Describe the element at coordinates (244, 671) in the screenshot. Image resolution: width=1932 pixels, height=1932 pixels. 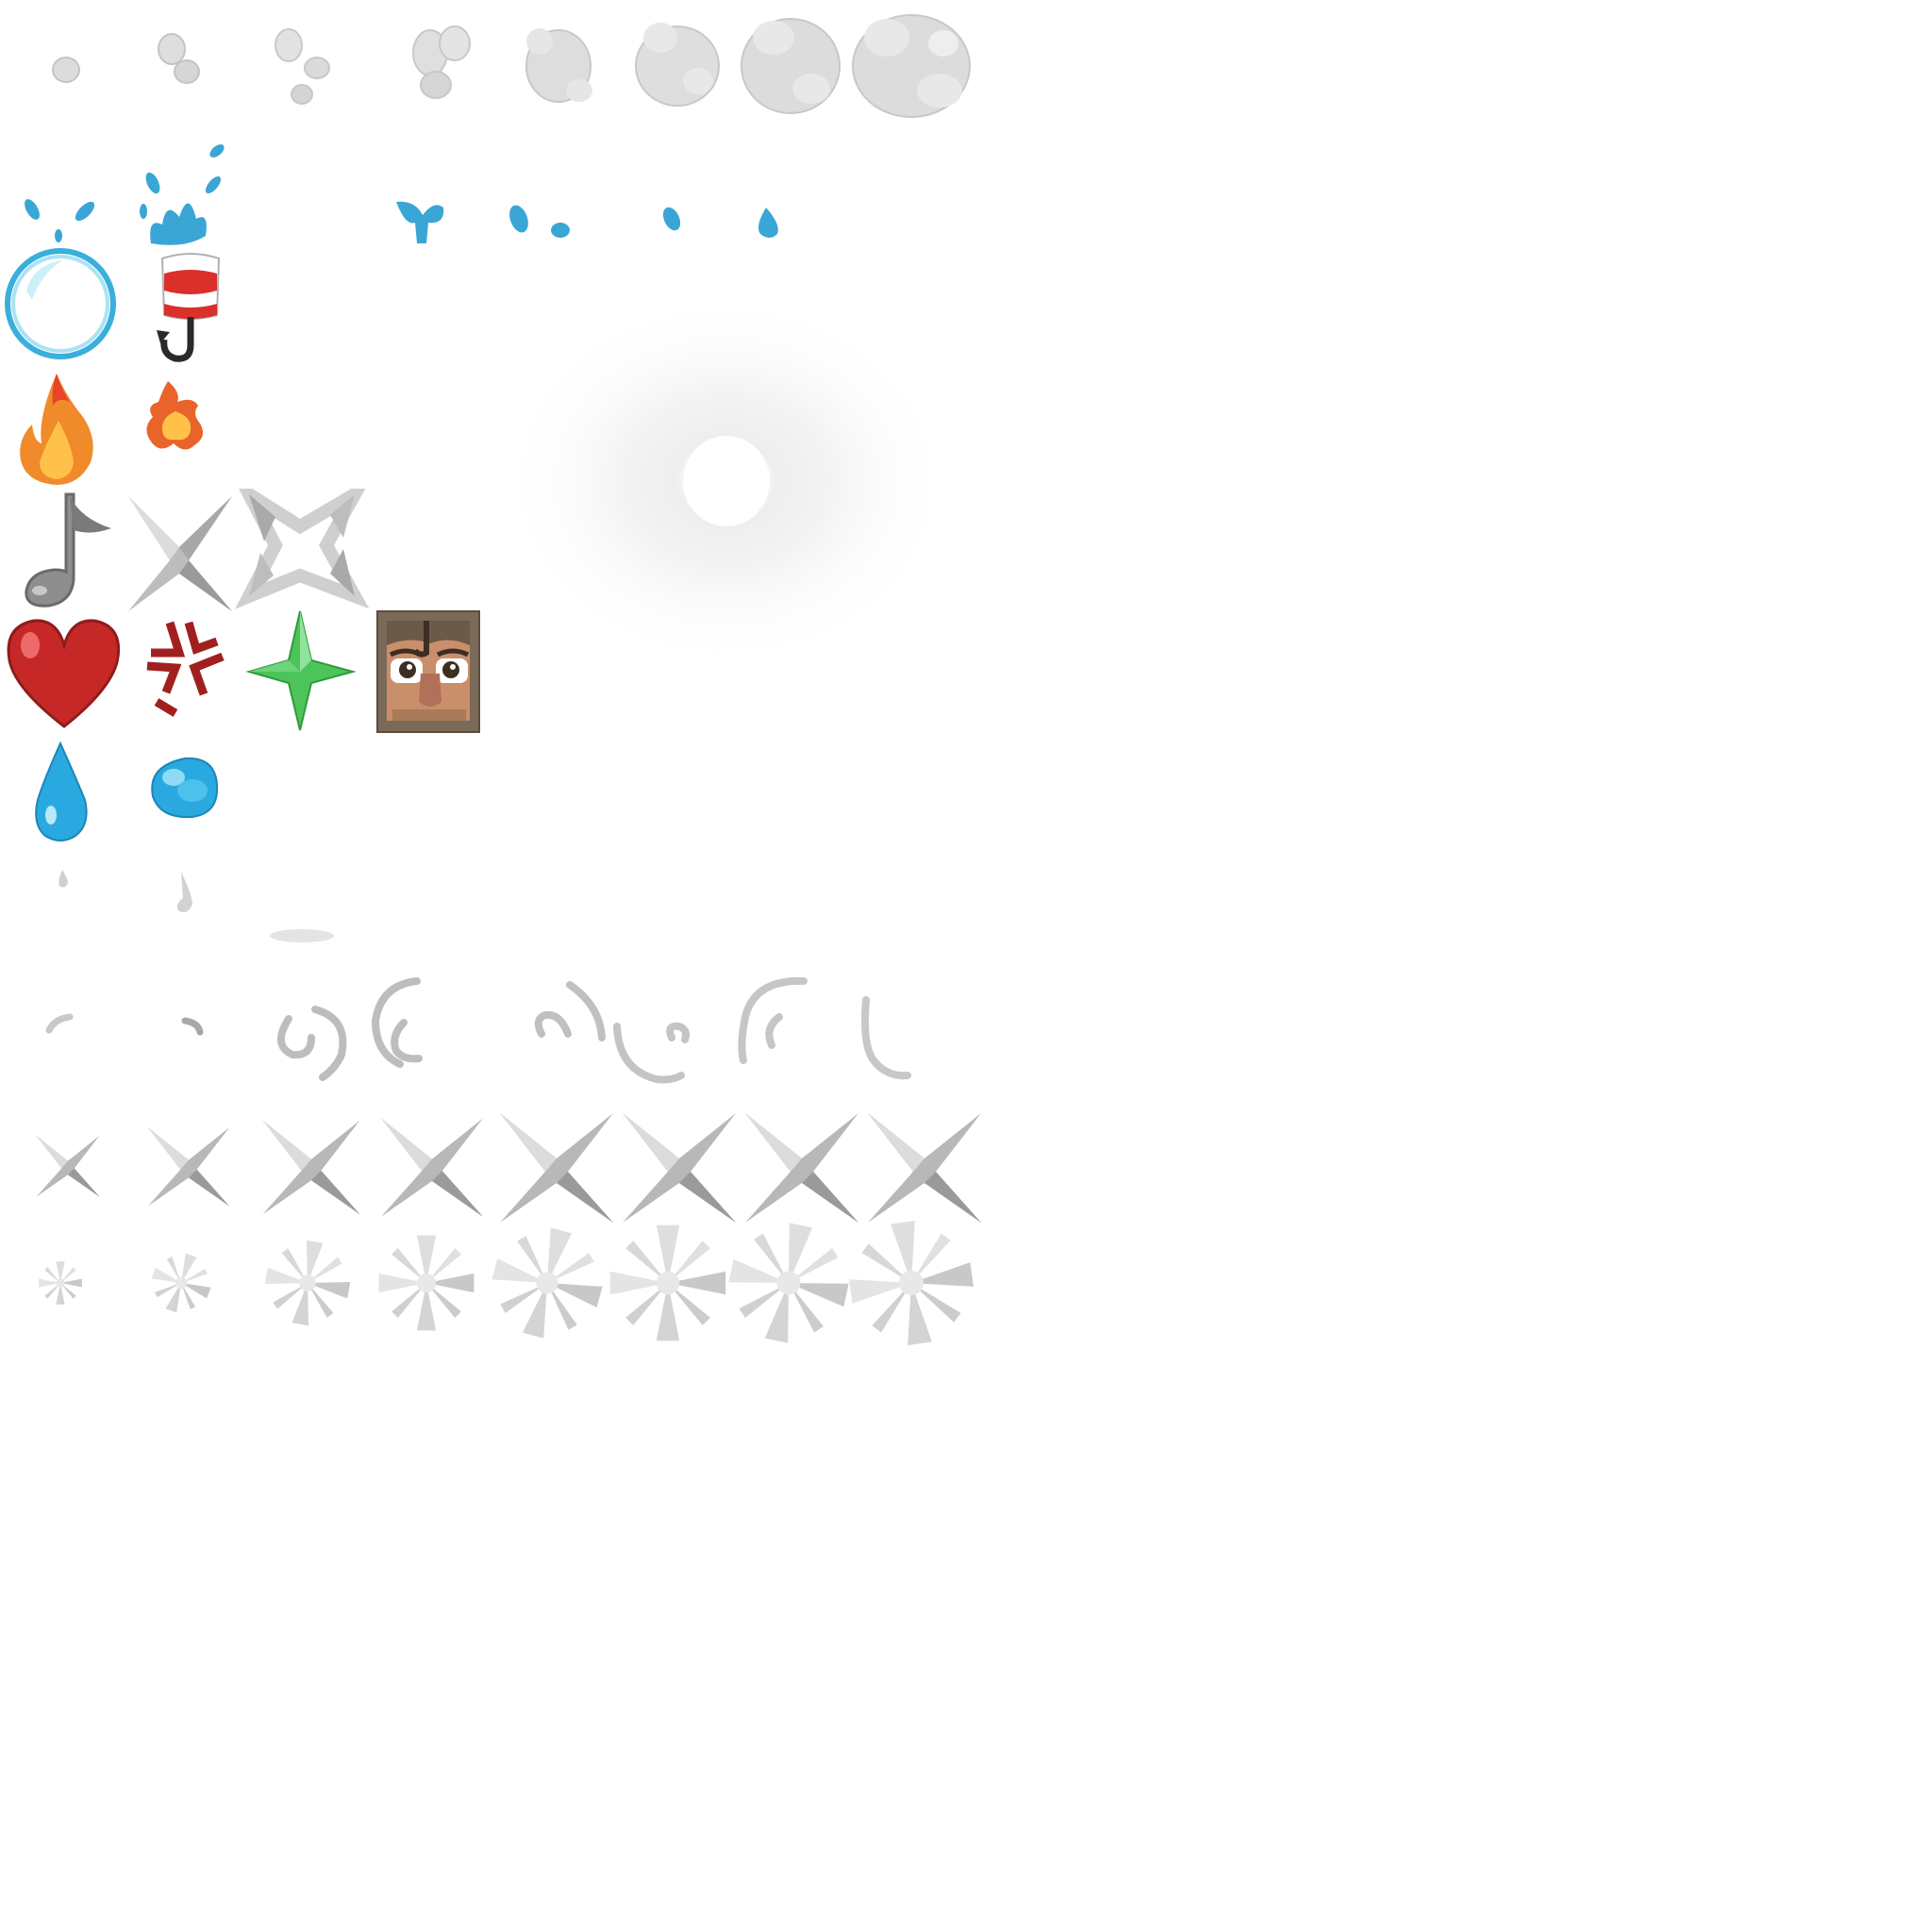
I see `emote-row` at that location.